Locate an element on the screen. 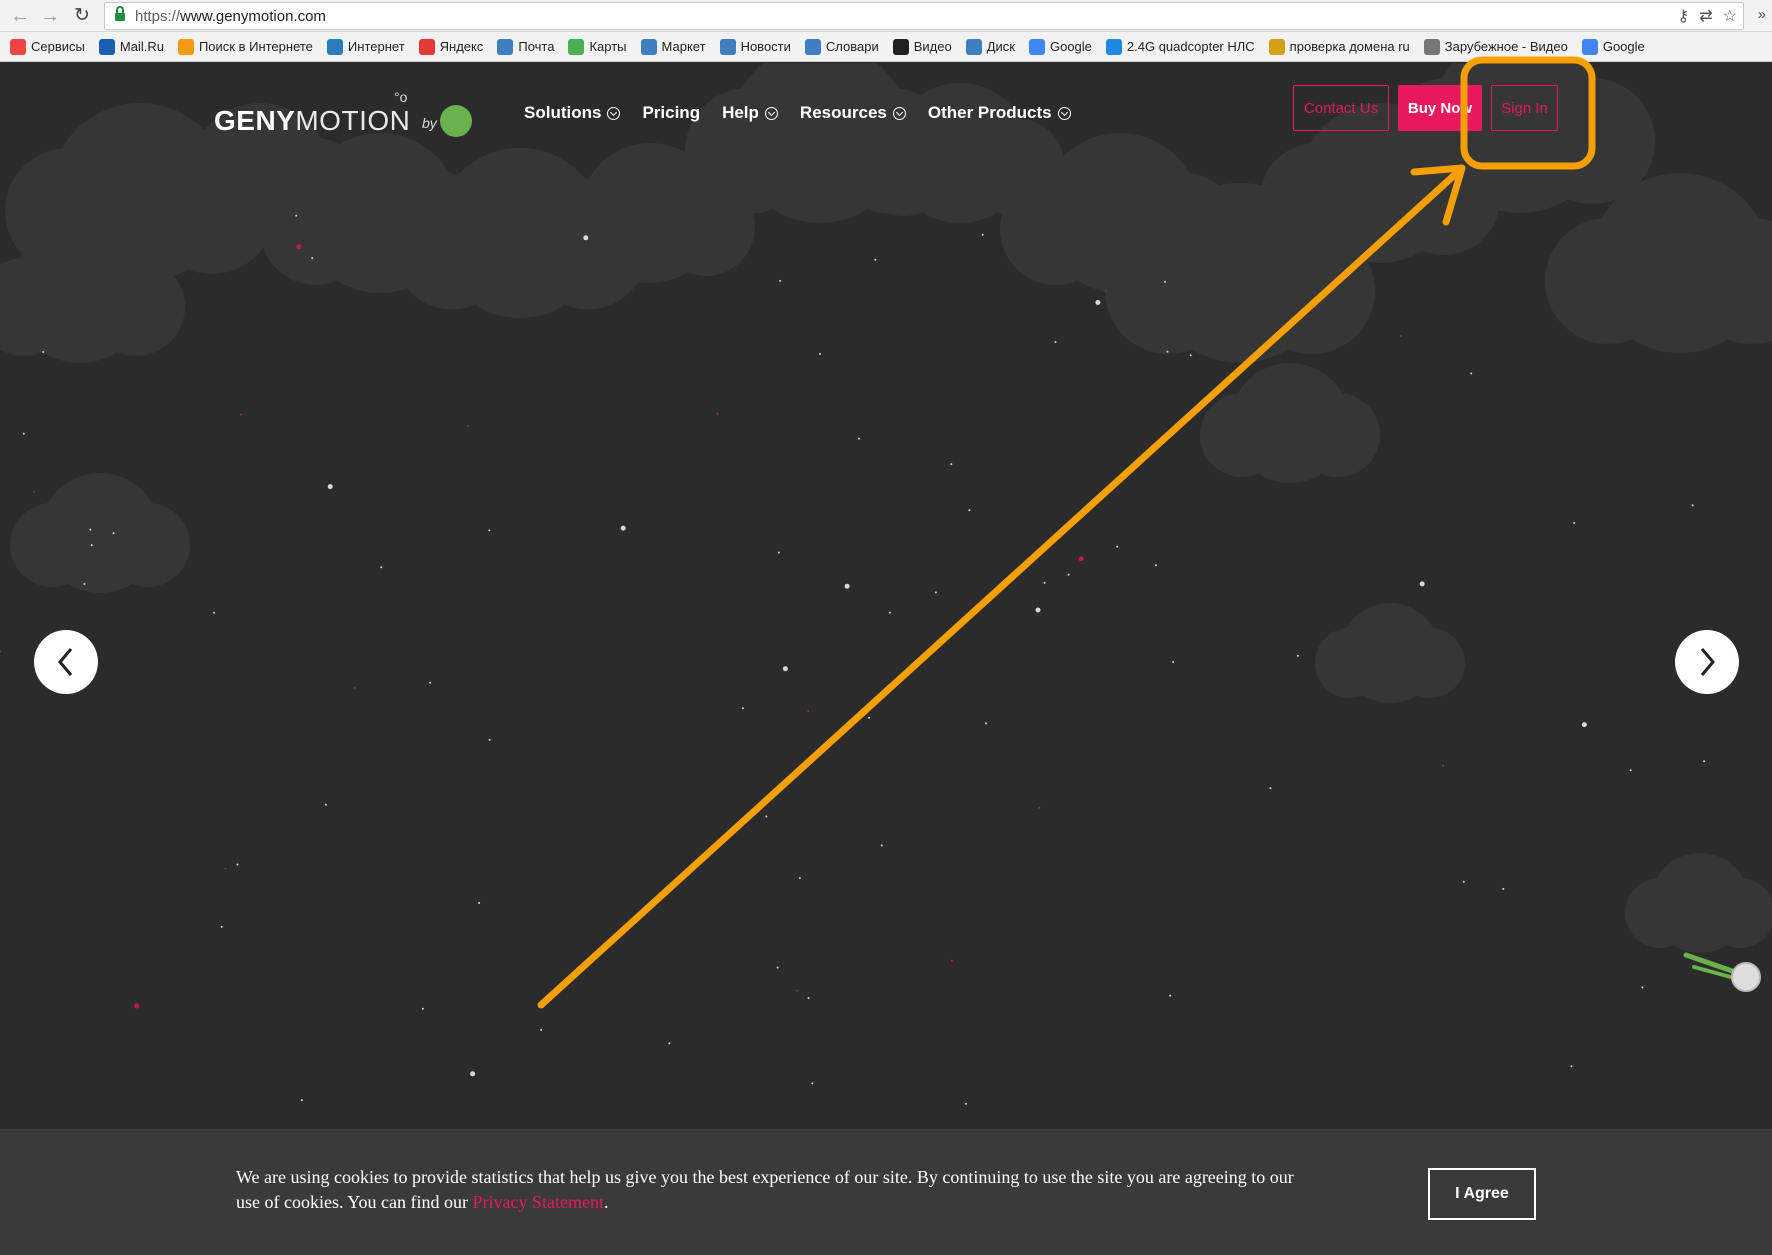 This screenshot has width=1772, height=1255. nav-item-label: Pricing is located at coordinates (671, 112).